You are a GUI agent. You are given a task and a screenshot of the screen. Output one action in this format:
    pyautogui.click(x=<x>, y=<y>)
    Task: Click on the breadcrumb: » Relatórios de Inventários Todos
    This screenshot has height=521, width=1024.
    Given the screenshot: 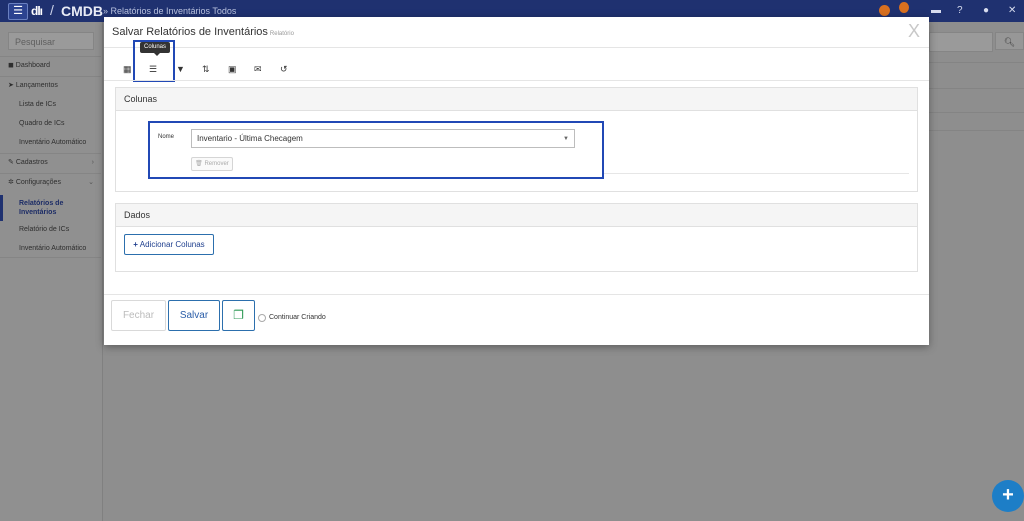 What is the action you would take?
    pyautogui.click(x=170, y=11)
    